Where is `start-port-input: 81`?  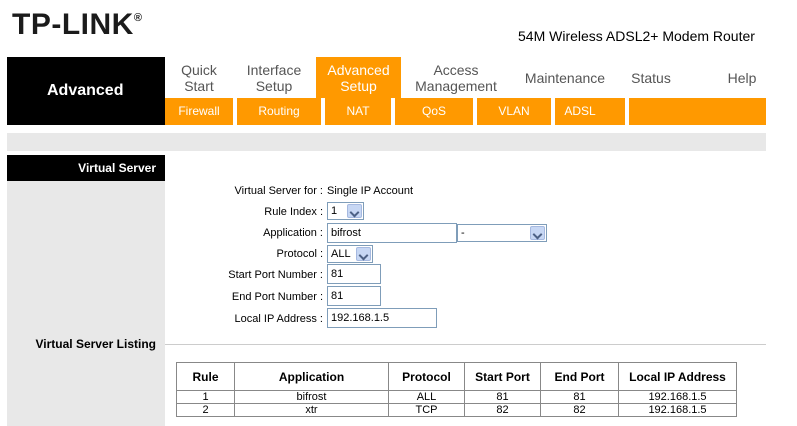
start-port-input: 81 is located at coordinates (354, 274).